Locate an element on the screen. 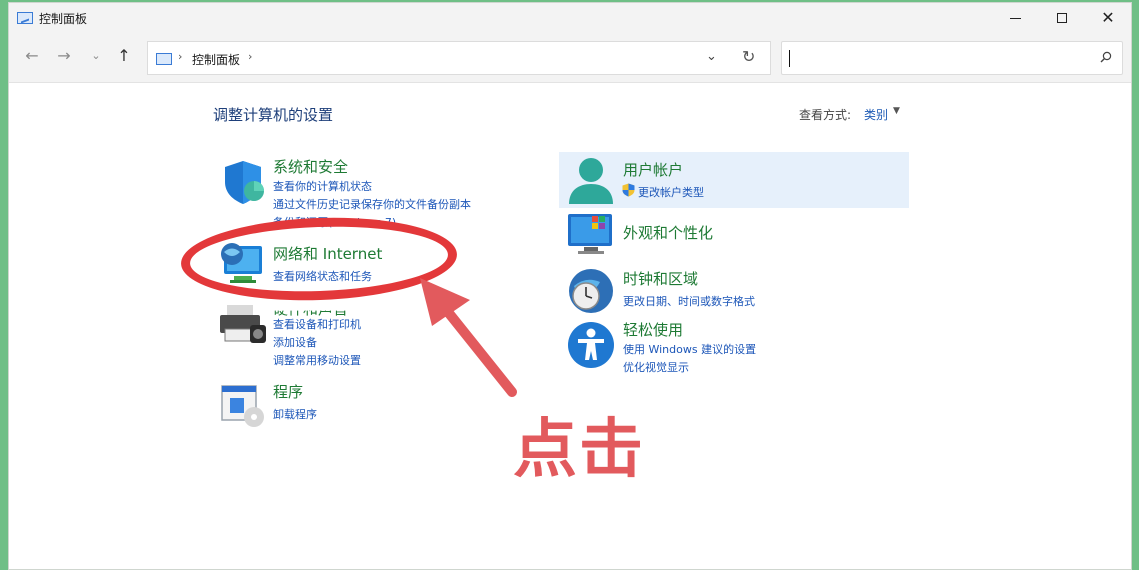 The width and height of the screenshot is (1139, 570). uninstall-program-link: 卸载程序 is located at coordinates (295, 414).